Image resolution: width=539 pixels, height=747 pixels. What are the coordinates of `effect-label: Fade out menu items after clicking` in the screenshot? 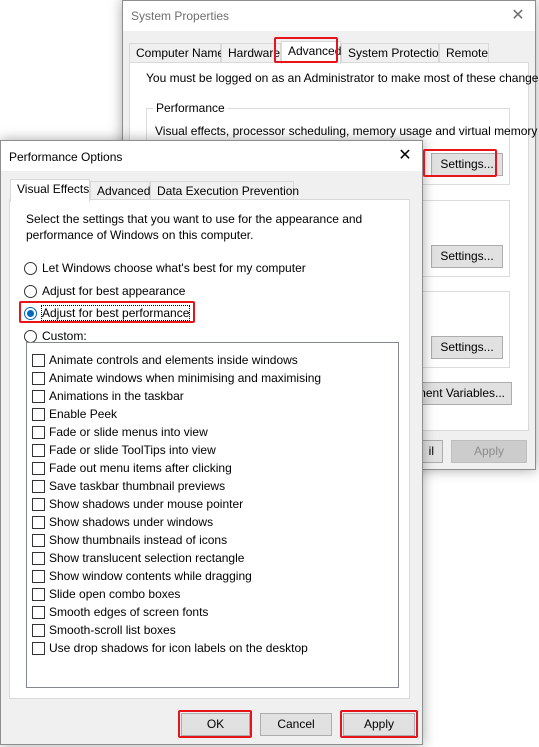 It's located at (140, 468).